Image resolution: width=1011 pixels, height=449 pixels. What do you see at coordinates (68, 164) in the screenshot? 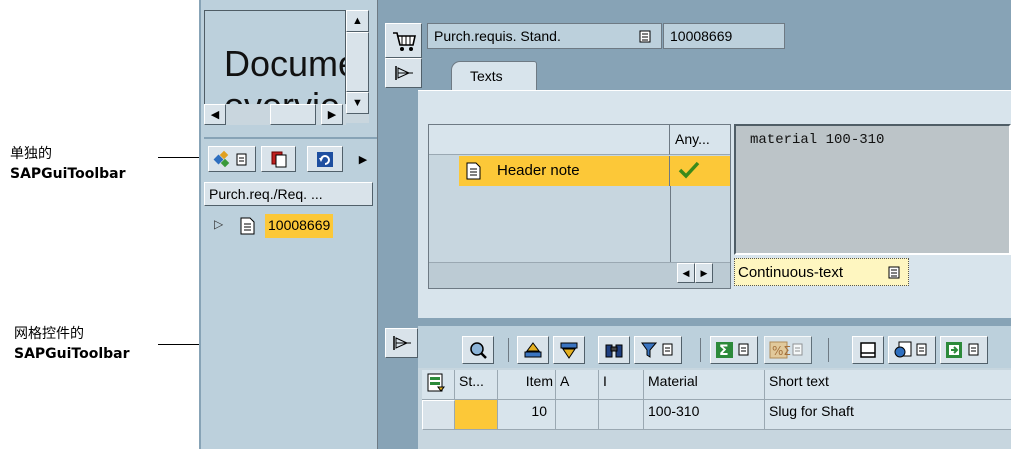
I see `callout-standalone-toolbar: 单独的 SAPGuiToolbar` at bounding box center [68, 164].